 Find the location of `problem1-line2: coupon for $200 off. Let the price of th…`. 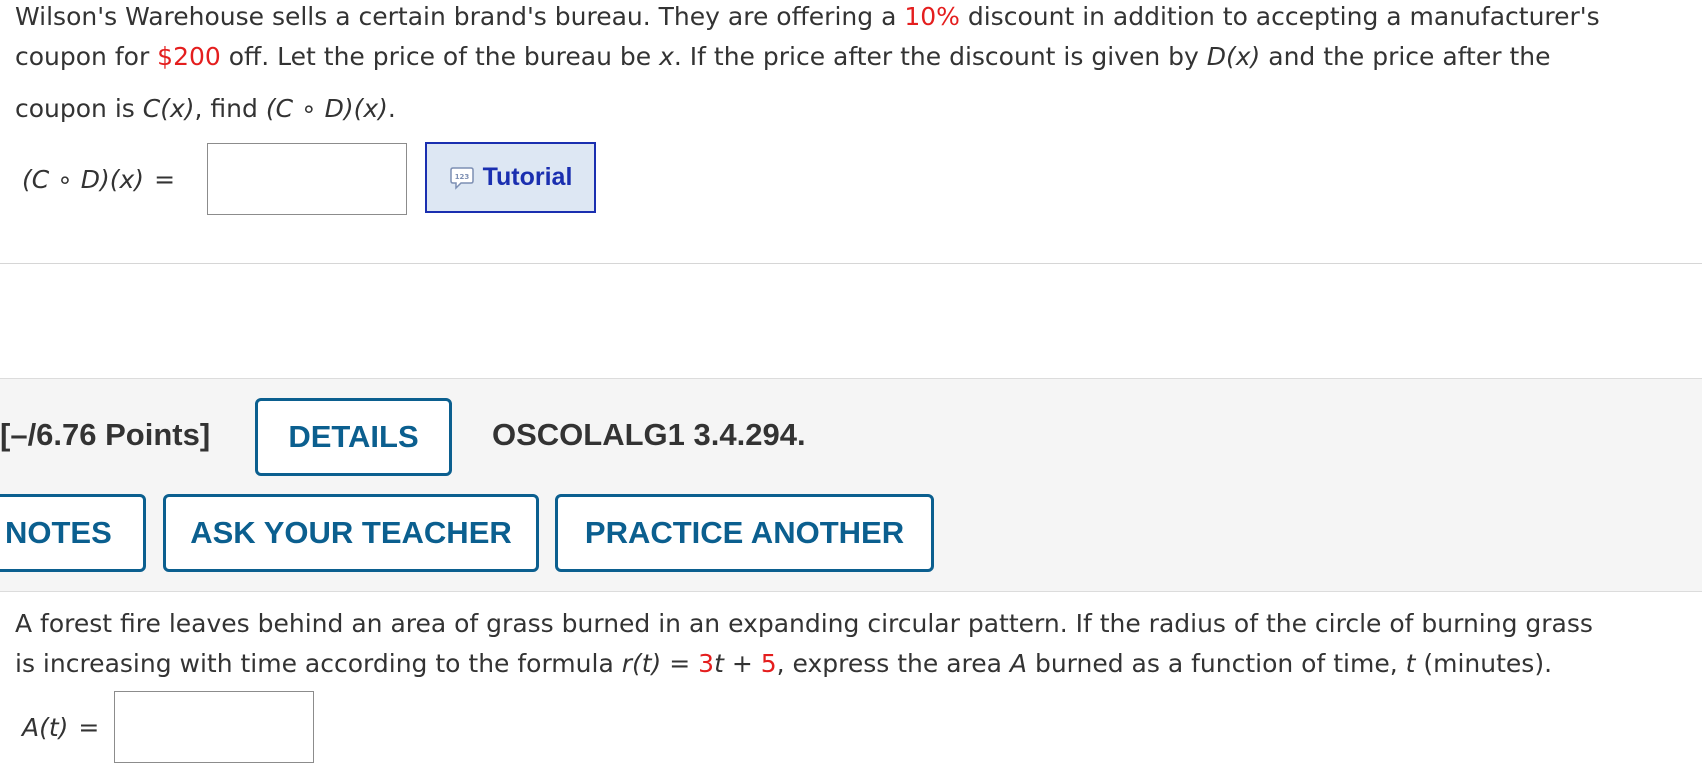

problem1-line2: coupon for $200 off. Let the price of th… is located at coordinates (852, 57).